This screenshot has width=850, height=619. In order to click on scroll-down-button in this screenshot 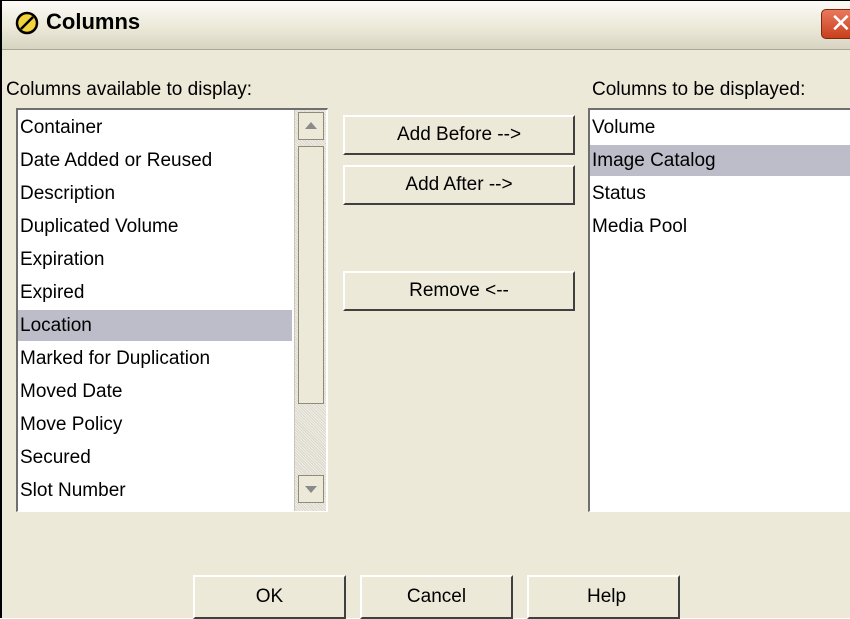, I will do `click(311, 489)`.